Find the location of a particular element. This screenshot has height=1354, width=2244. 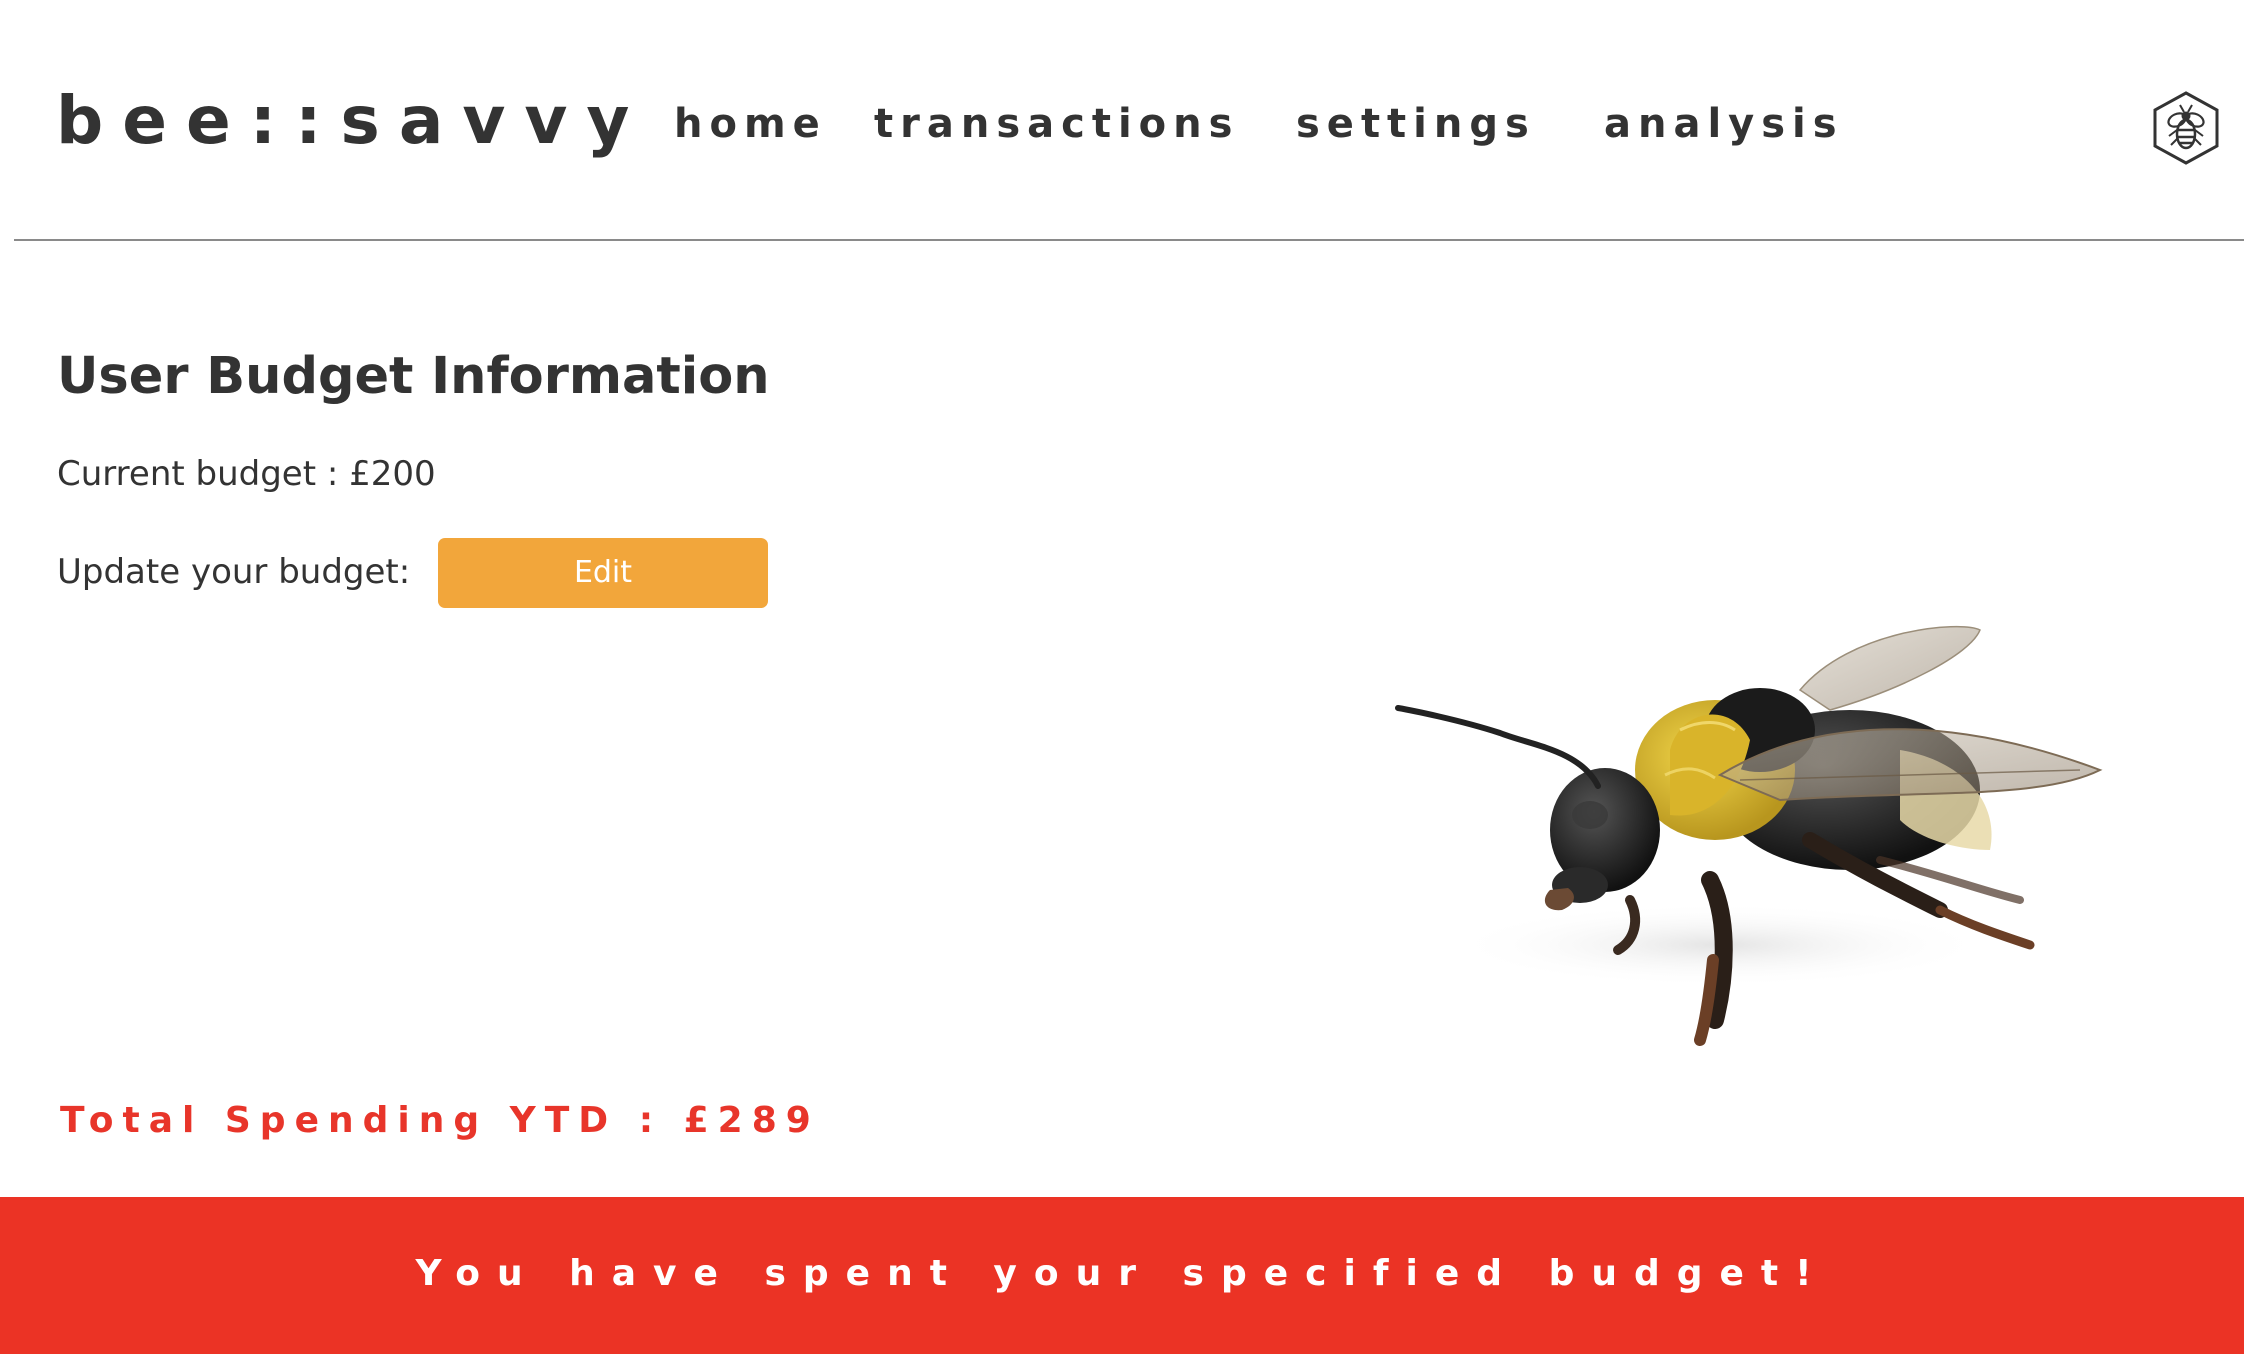

total-spending-ytd: Total Spending YTD : £289 is located at coordinates (440, 1120).